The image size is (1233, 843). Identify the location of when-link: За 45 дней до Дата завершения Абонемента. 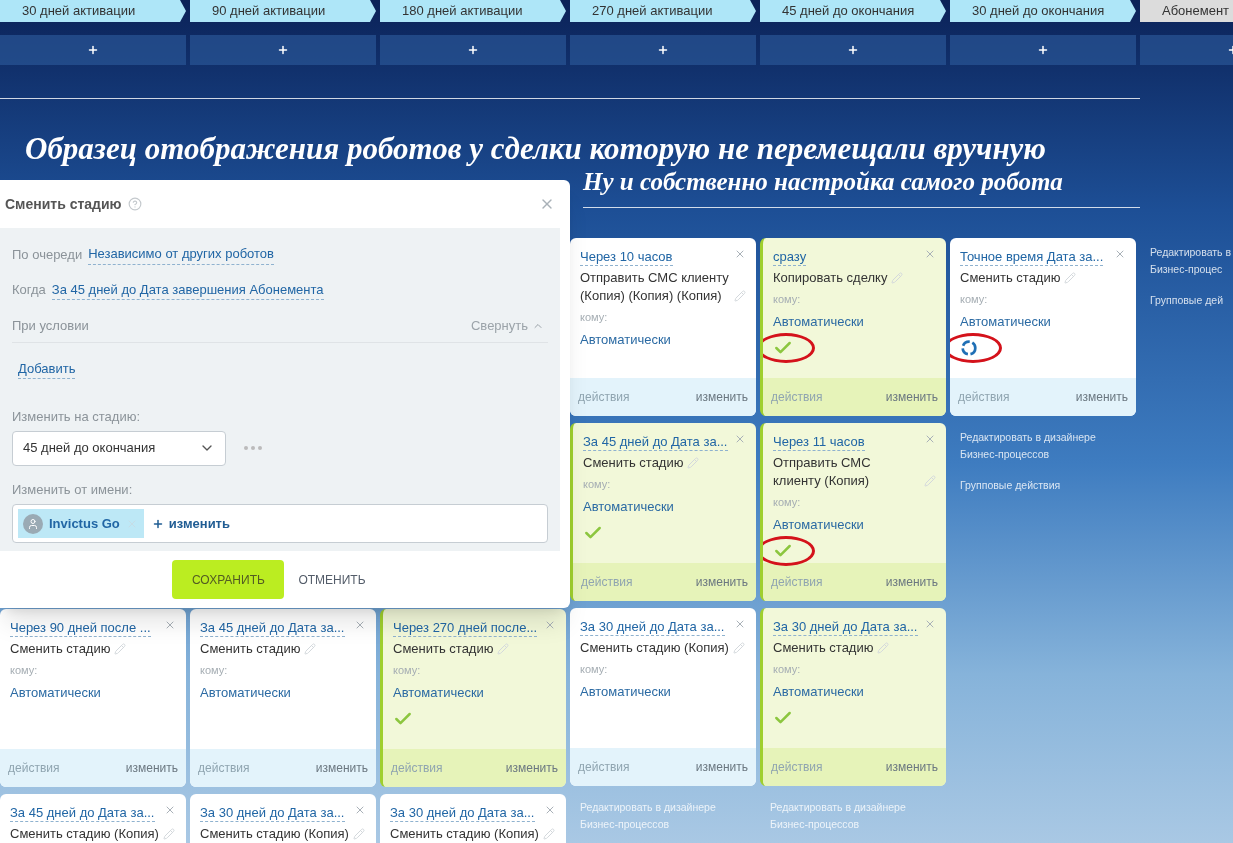
(187, 289).